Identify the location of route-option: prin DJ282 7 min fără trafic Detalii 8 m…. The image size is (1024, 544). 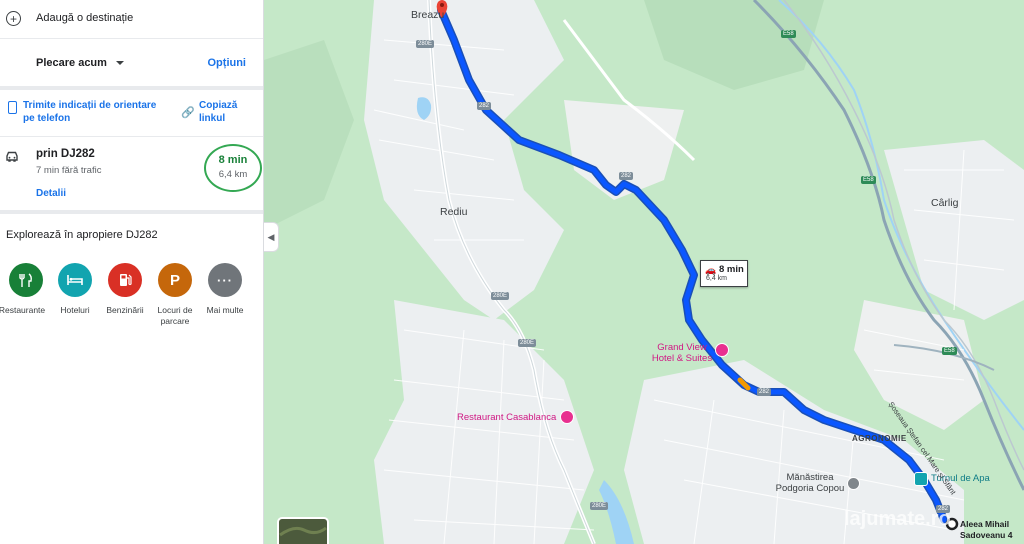
(131, 172).